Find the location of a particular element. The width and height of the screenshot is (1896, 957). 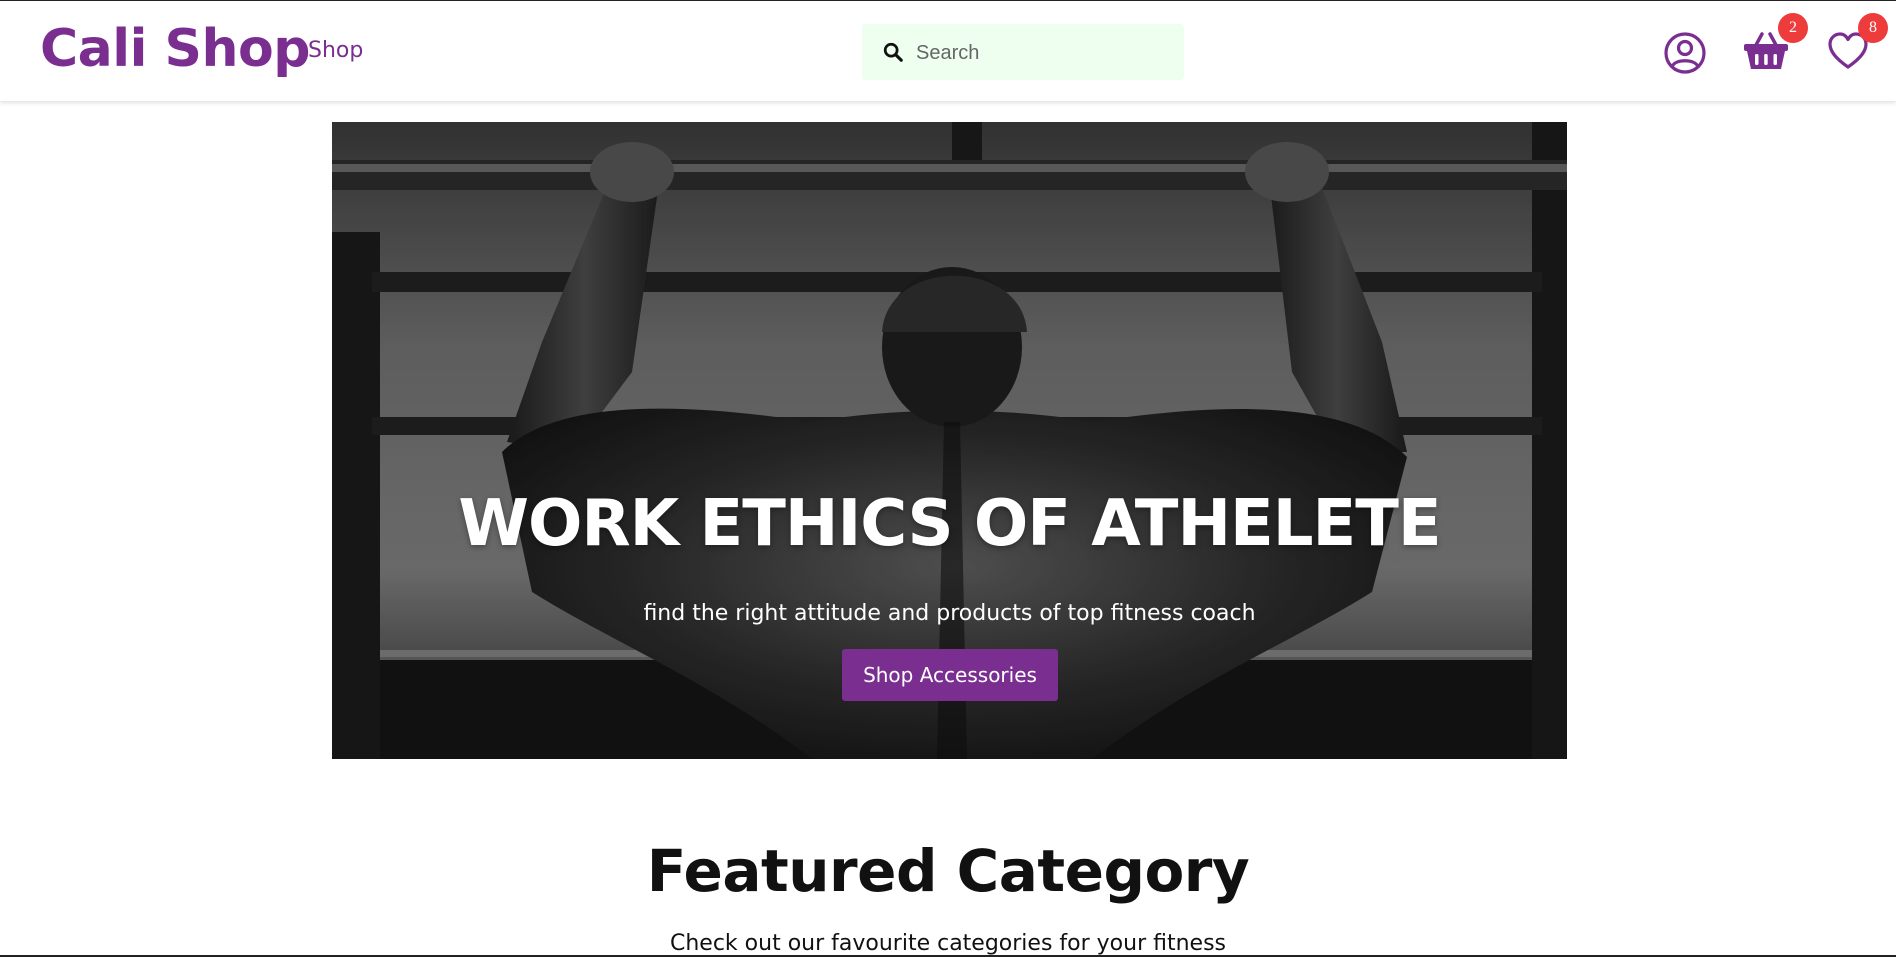

search-icon is located at coordinates (893, 52).